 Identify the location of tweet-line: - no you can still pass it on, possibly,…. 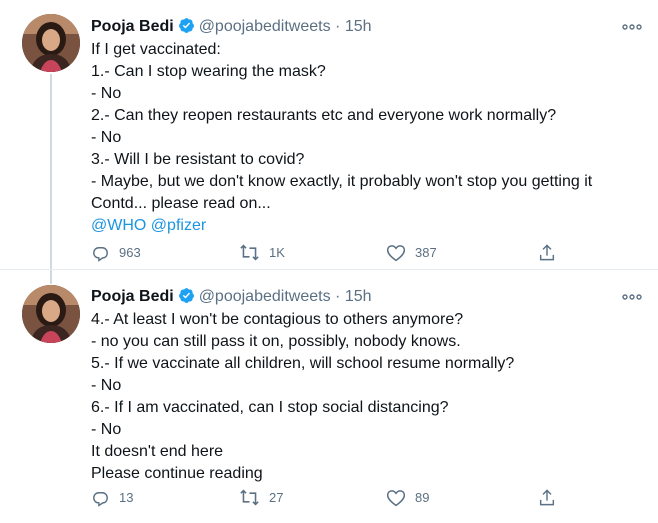
(276, 341).